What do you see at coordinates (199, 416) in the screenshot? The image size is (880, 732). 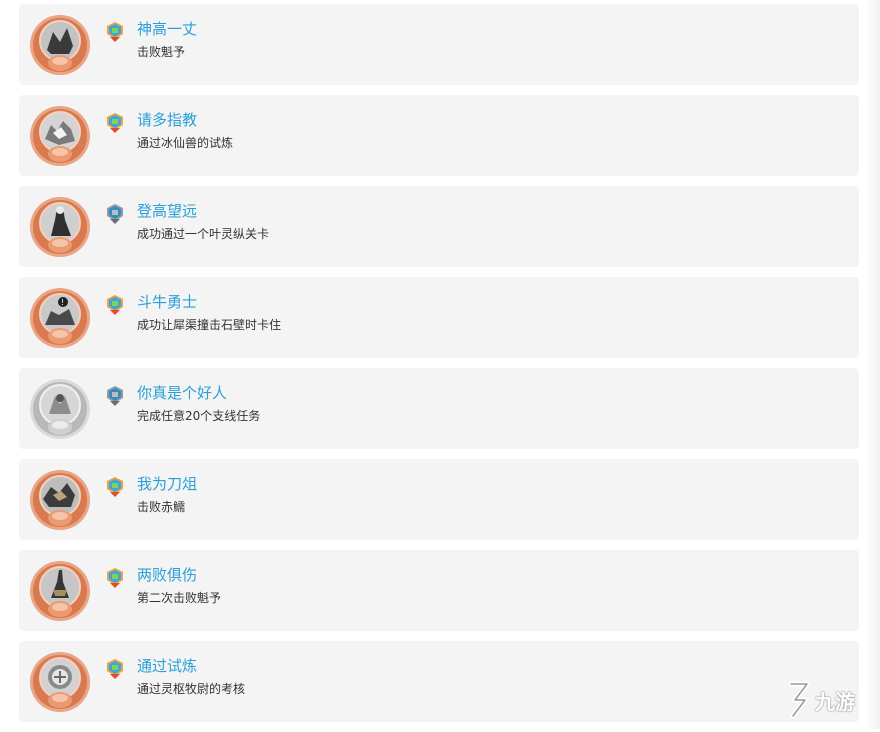 I see `achievement-description: 完成任意20个支线任务` at bounding box center [199, 416].